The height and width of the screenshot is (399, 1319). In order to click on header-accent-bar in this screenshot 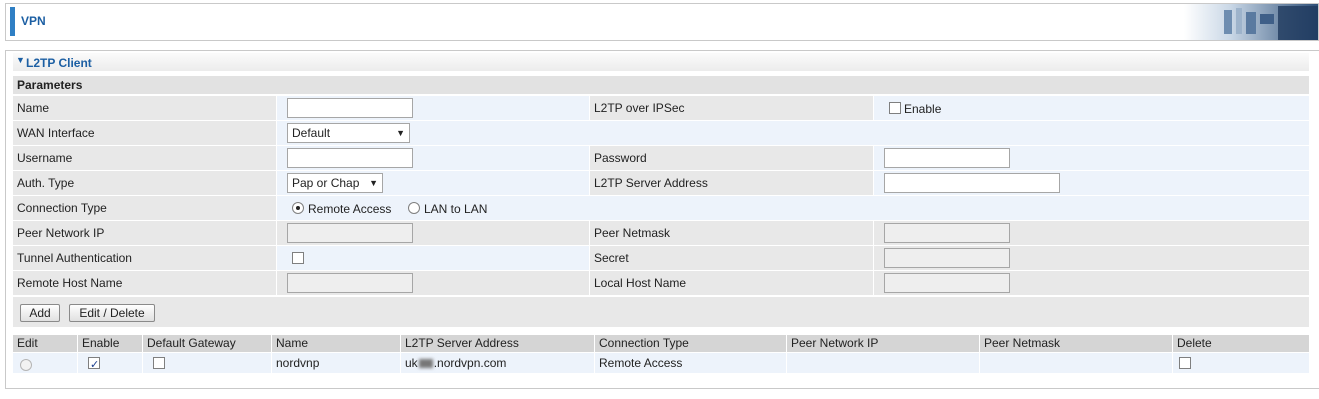, I will do `click(12, 21)`.